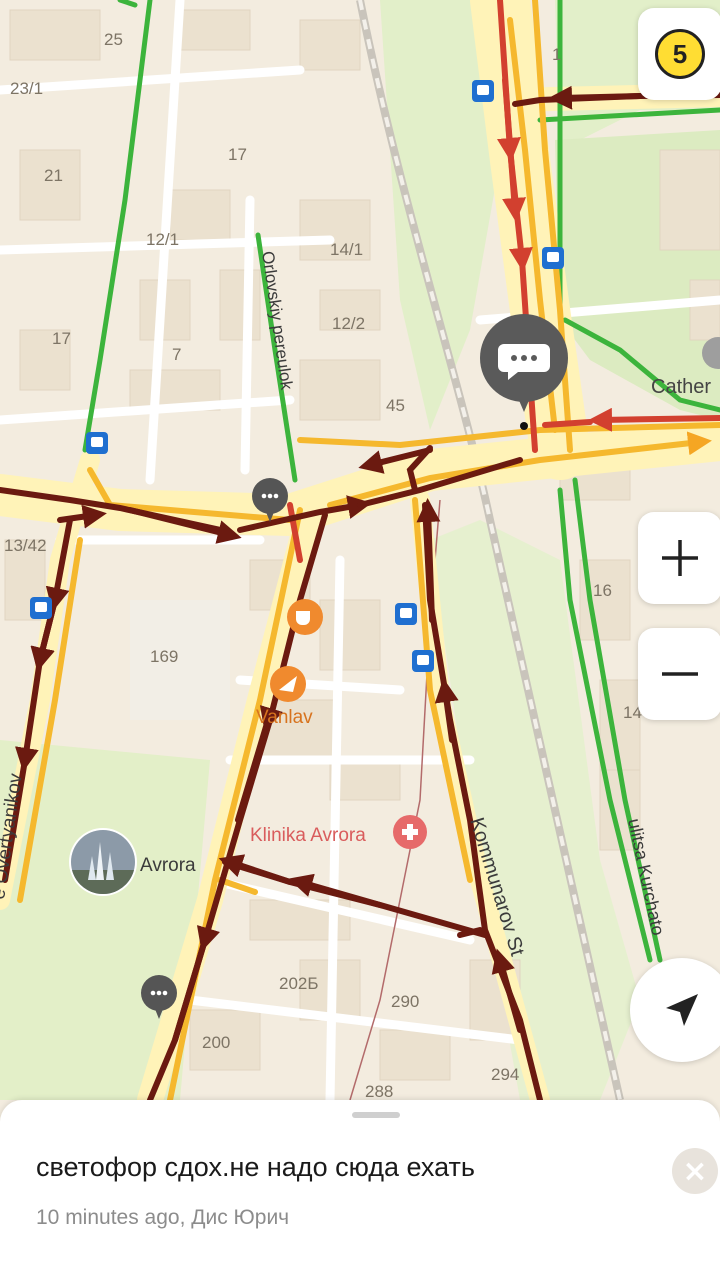 The image size is (720, 1280). What do you see at coordinates (284, 717) in the screenshot?
I see `vanlav-label: Vanlav` at bounding box center [284, 717].